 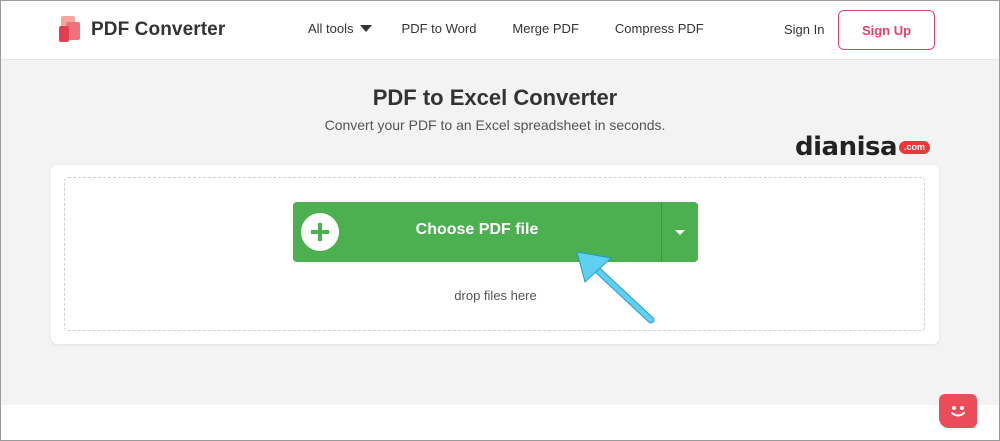 I want to click on nav-merge-pdf: Merge PDF, so click(x=545, y=28).